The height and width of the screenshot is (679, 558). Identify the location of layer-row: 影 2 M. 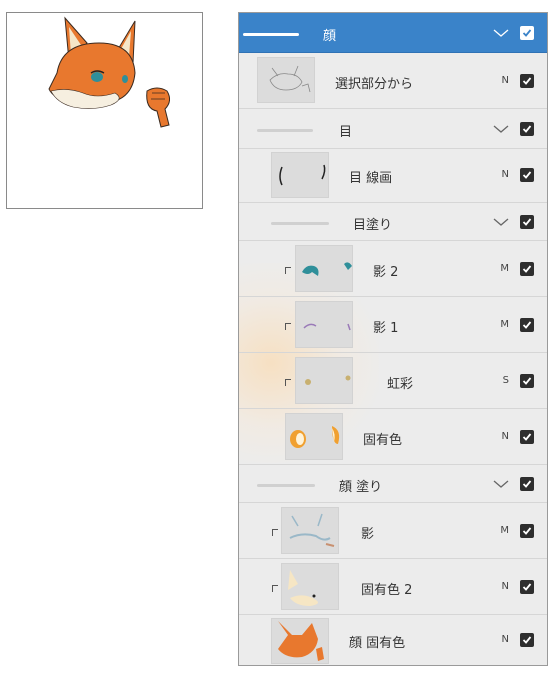
(393, 269).